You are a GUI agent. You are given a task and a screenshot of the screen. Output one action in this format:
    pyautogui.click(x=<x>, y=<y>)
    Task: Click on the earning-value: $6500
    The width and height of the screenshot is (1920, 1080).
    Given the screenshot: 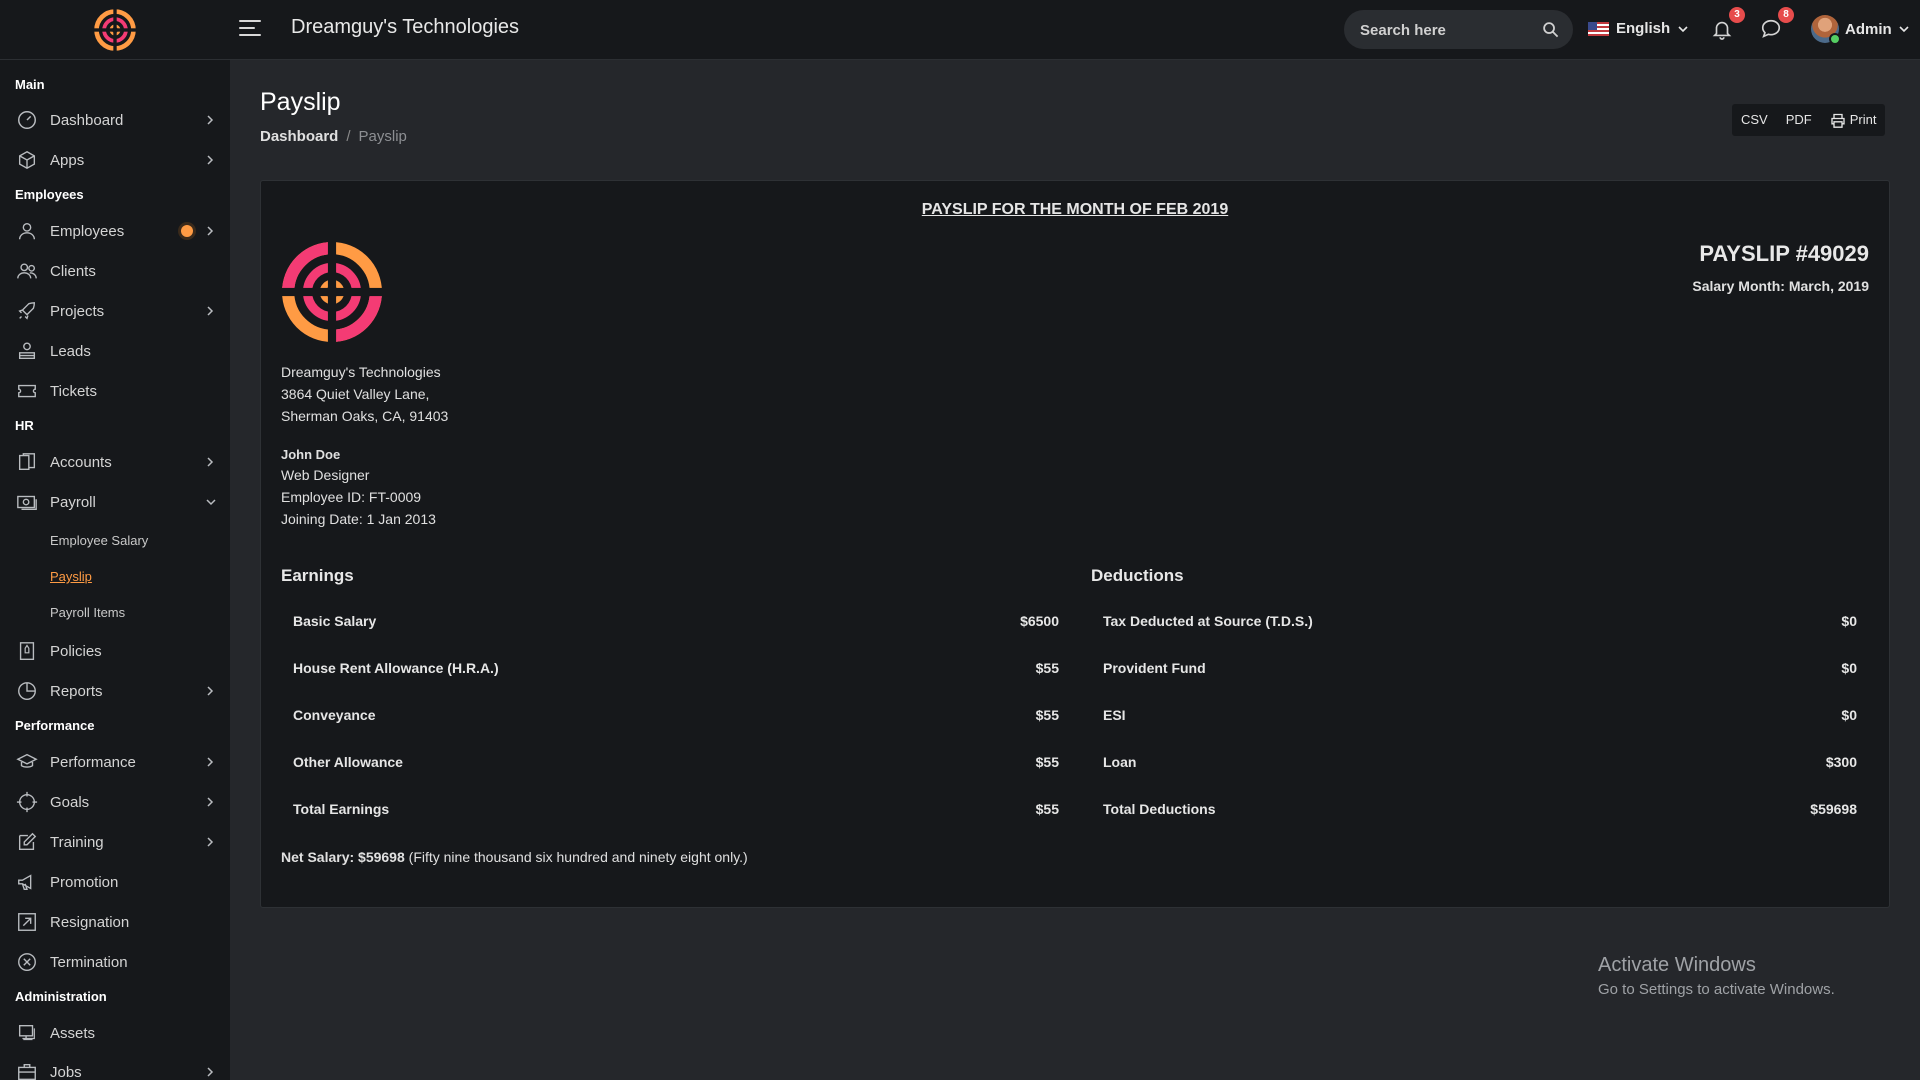 What is the action you would take?
    pyautogui.click(x=1039, y=621)
    